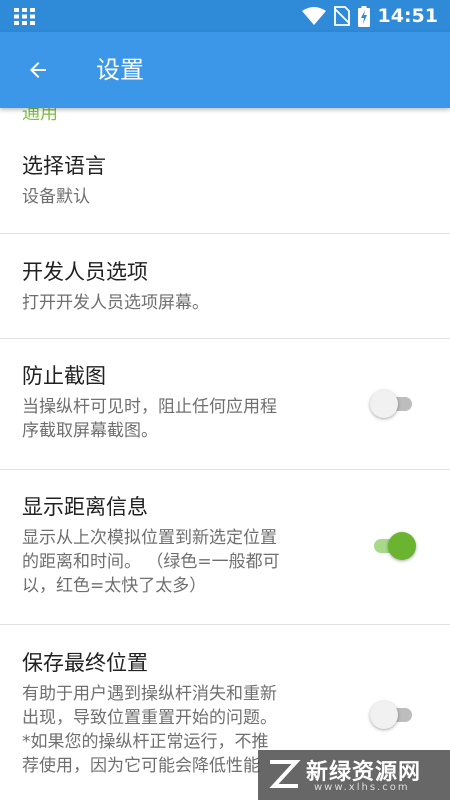 The height and width of the screenshot is (800, 450). Describe the element at coordinates (363, 16) in the screenshot. I see `battery-charging-icon` at that location.